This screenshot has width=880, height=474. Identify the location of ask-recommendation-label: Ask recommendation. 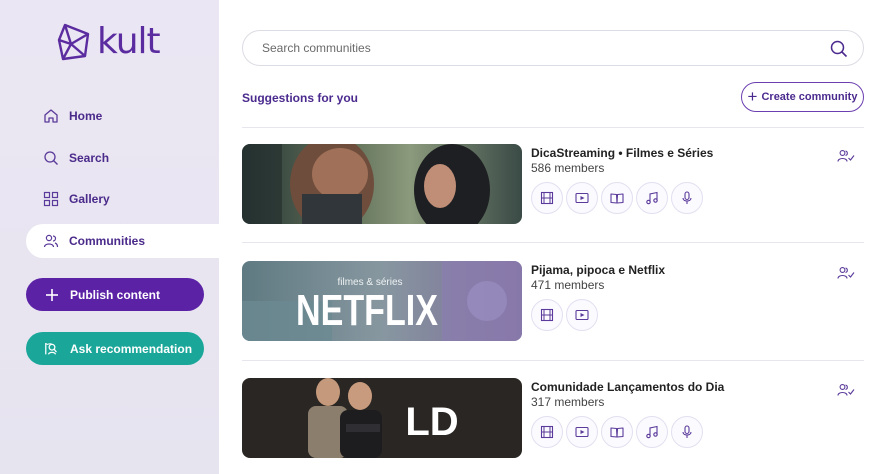
(131, 348).